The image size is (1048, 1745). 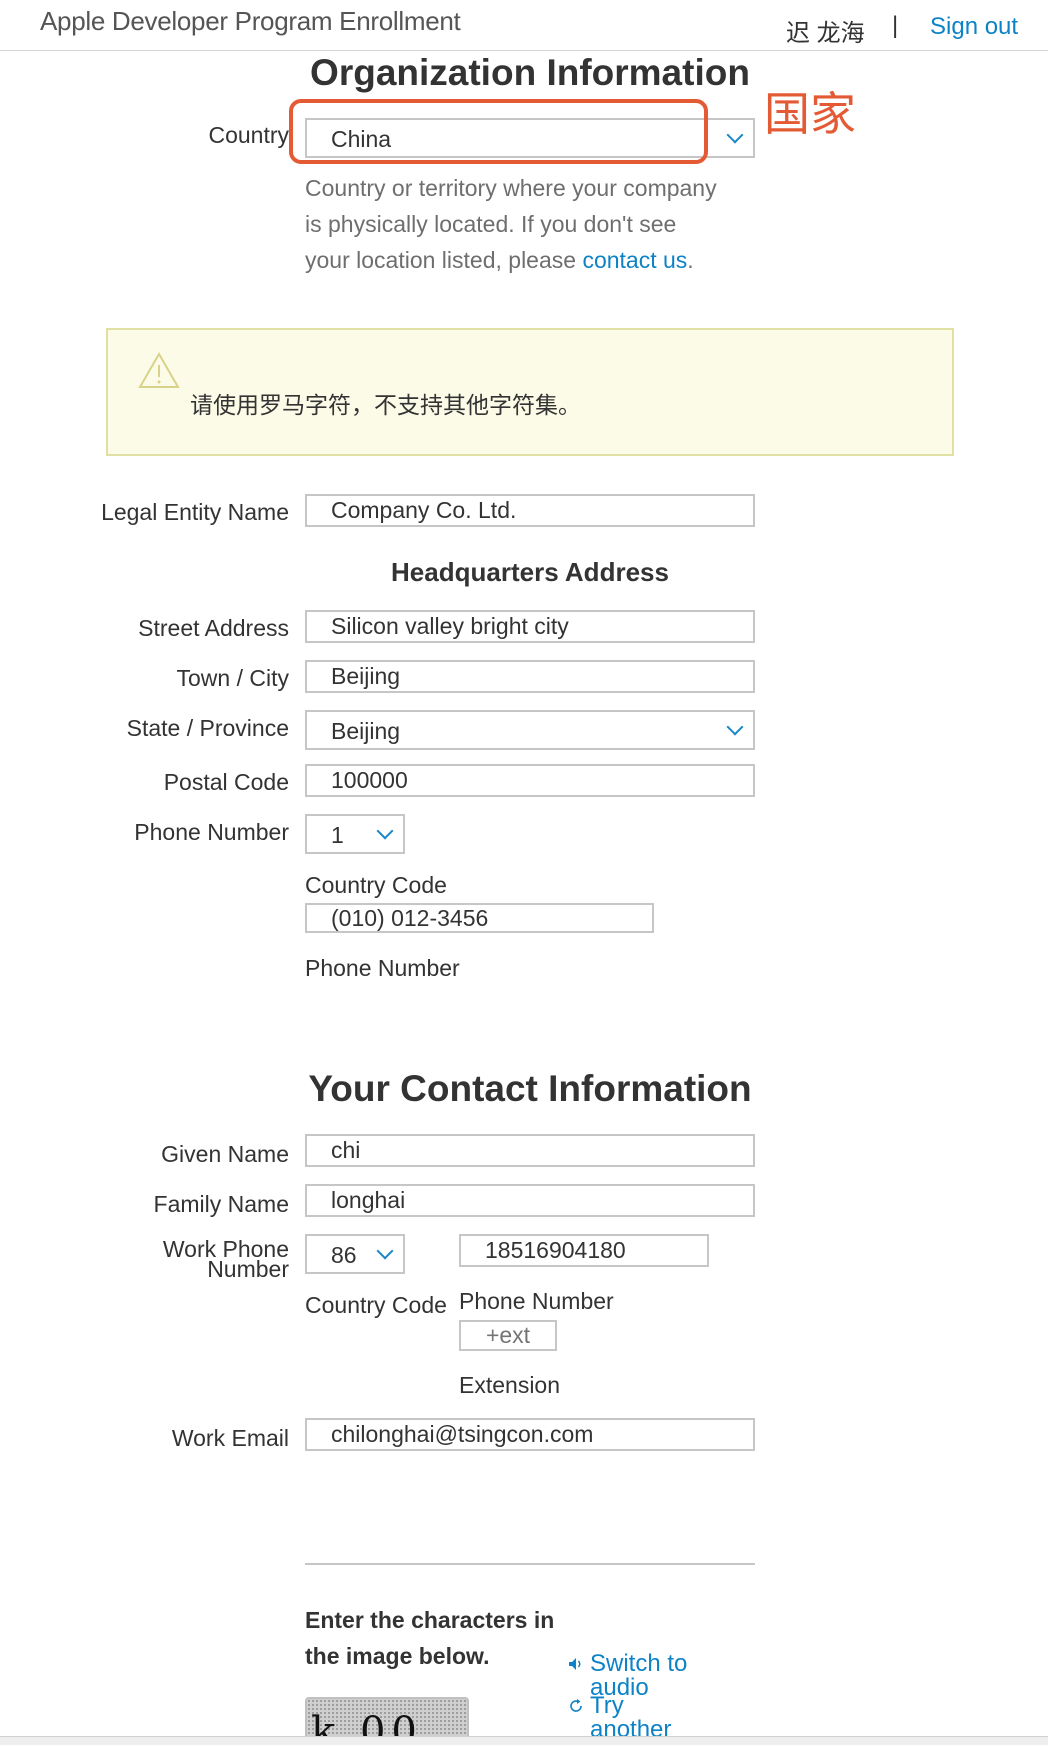 I want to click on work-phone-label: Work Phone Number, so click(x=144, y=1260).